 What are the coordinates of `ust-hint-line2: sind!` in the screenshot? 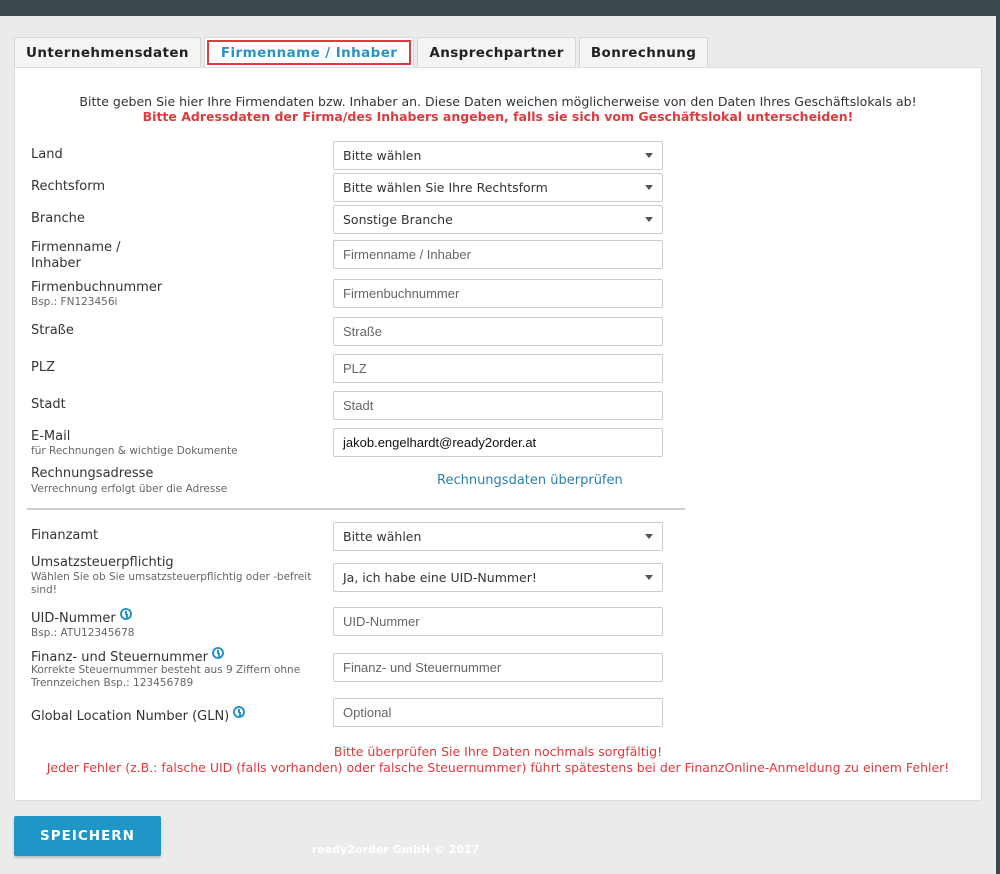 It's located at (44, 590).